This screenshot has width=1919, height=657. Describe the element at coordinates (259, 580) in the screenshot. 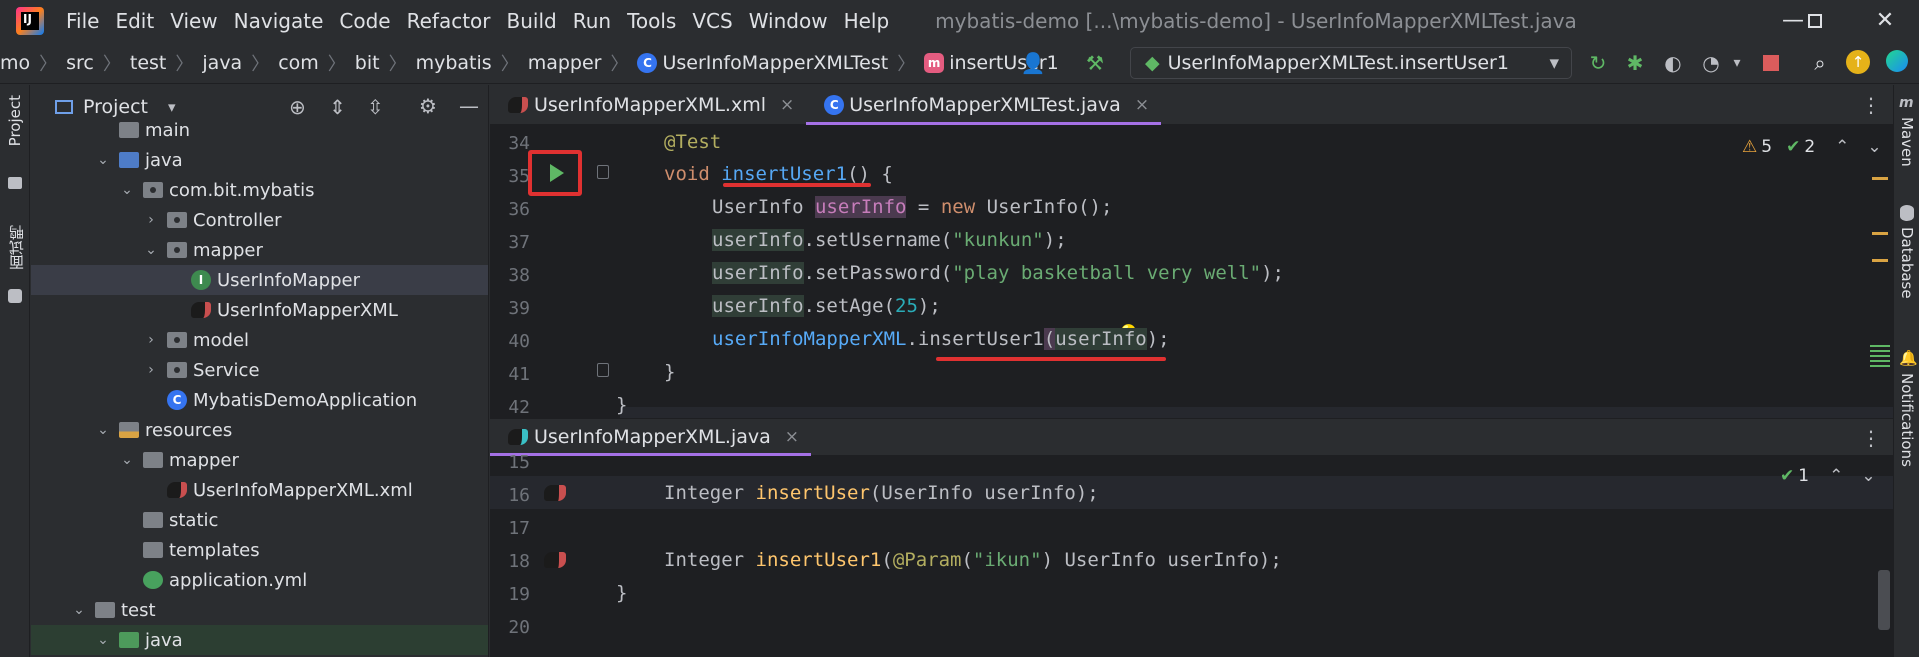

I see `tree-item: application.yml` at that location.